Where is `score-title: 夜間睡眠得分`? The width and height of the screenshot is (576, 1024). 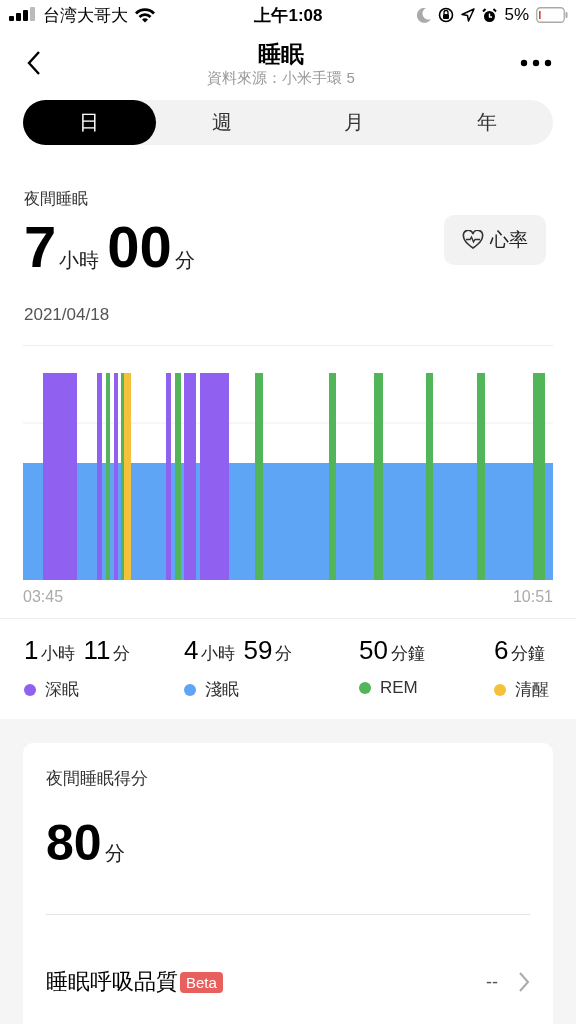 score-title: 夜間睡眠得分 is located at coordinates (97, 779).